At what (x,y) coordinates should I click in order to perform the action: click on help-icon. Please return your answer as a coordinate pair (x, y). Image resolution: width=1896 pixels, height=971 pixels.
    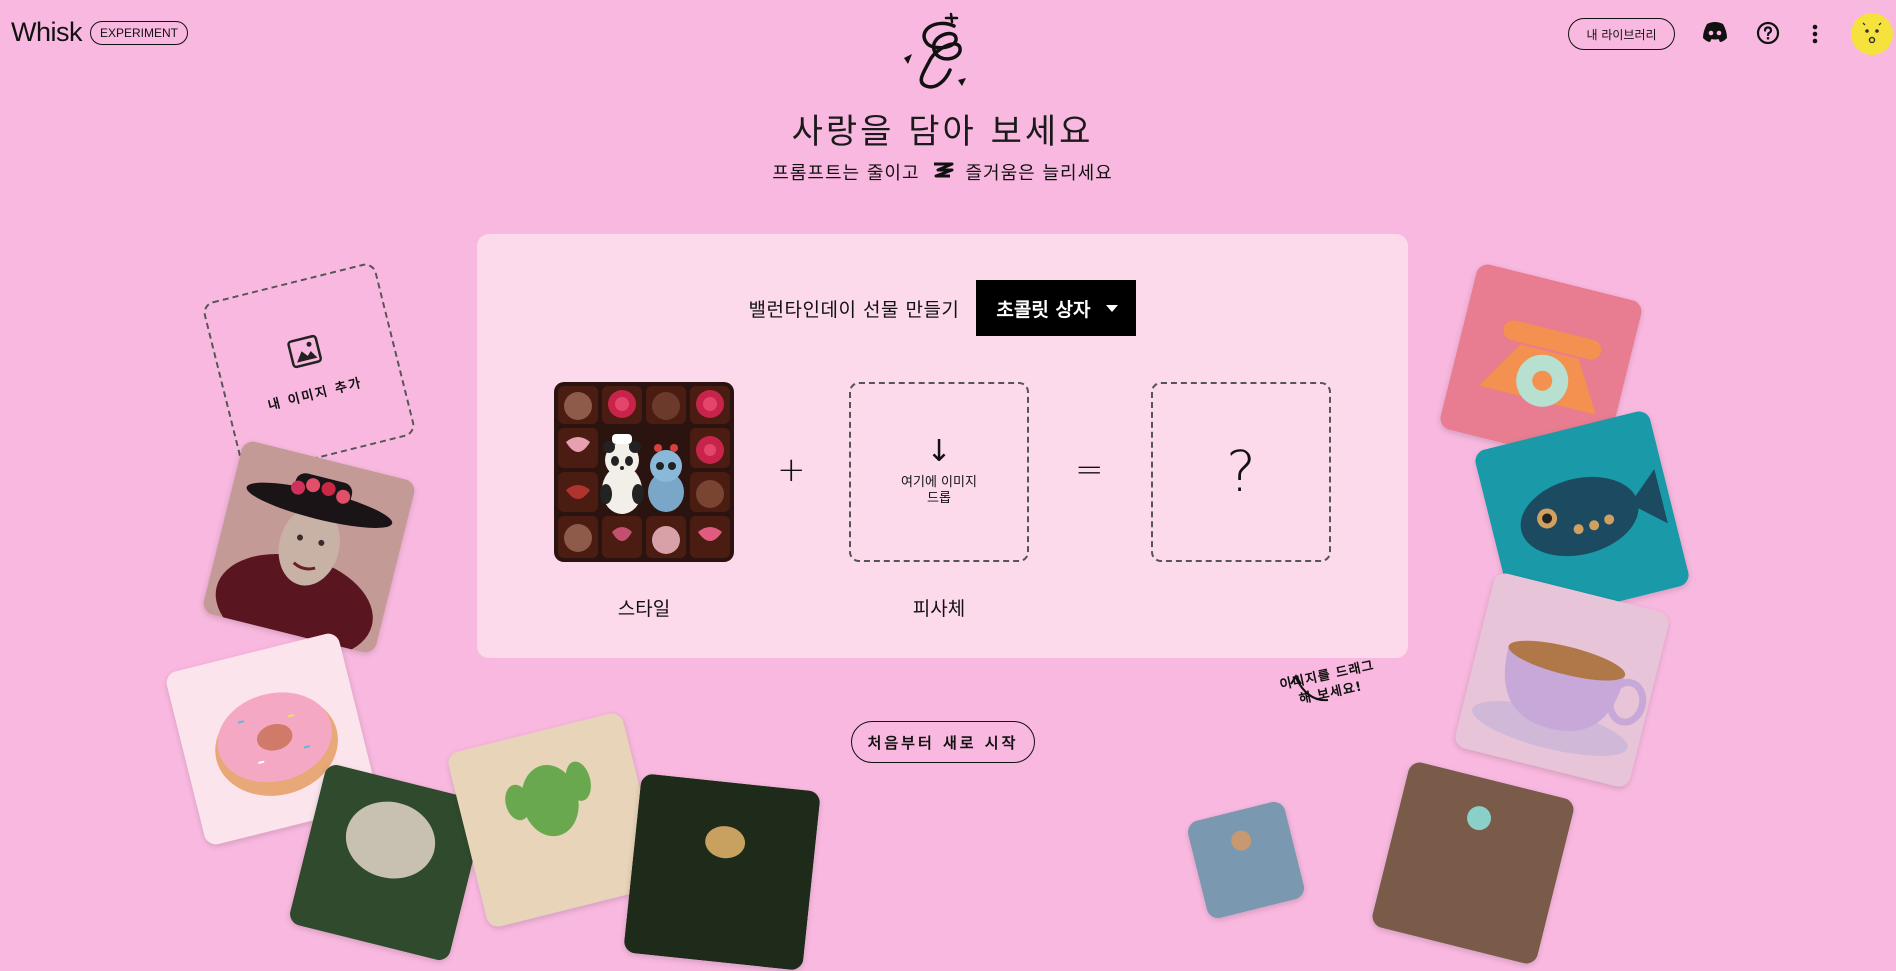
    Looking at the image, I should click on (1768, 35).